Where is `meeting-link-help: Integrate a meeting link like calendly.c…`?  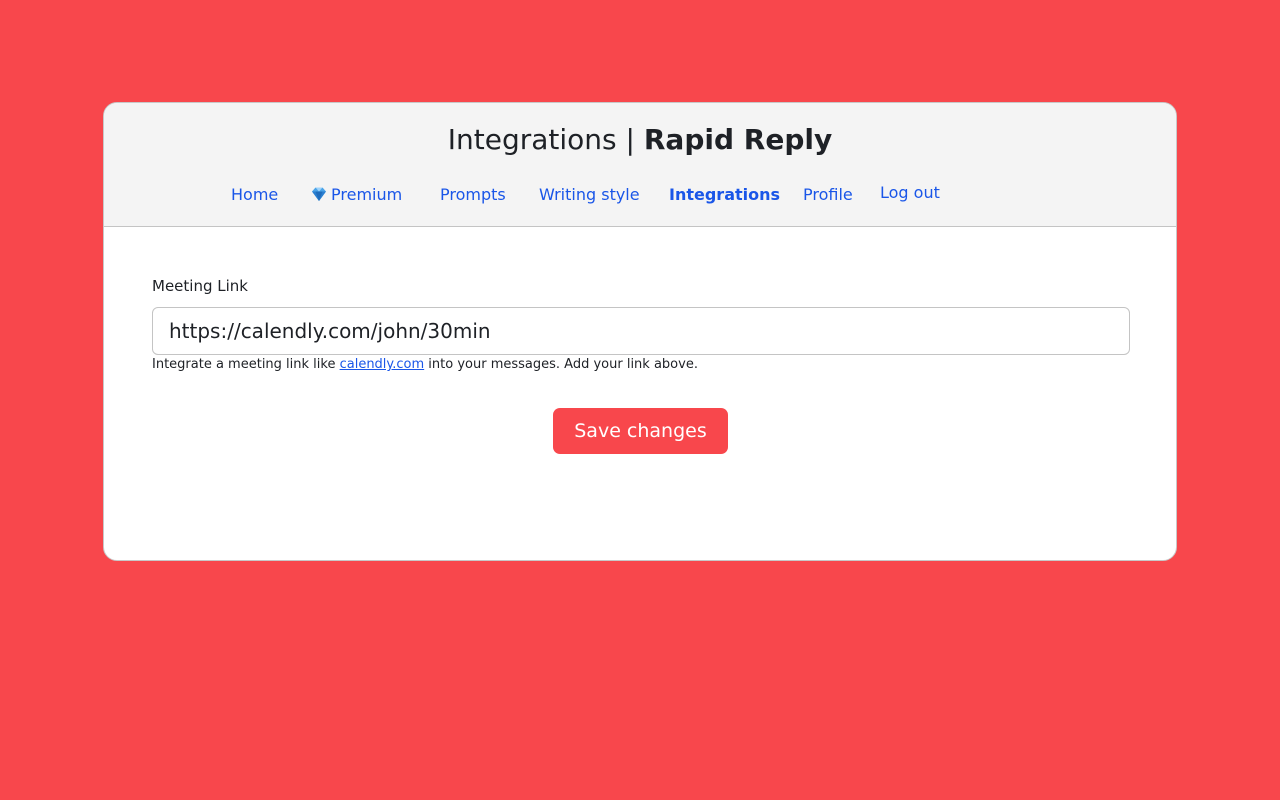
meeting-link-help: Integrate a meeting link like calendly.c… is located at coordinates (425, 364).